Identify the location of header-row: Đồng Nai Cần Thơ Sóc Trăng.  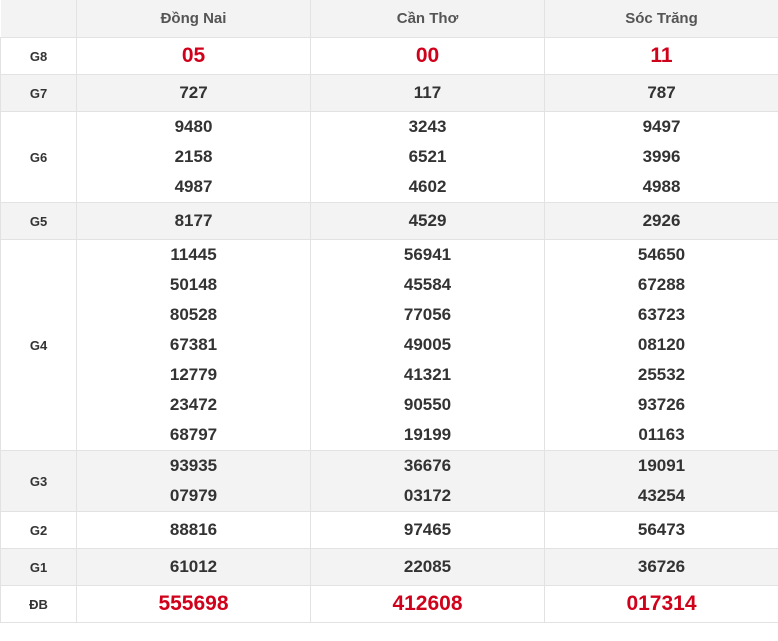
(389, 19).